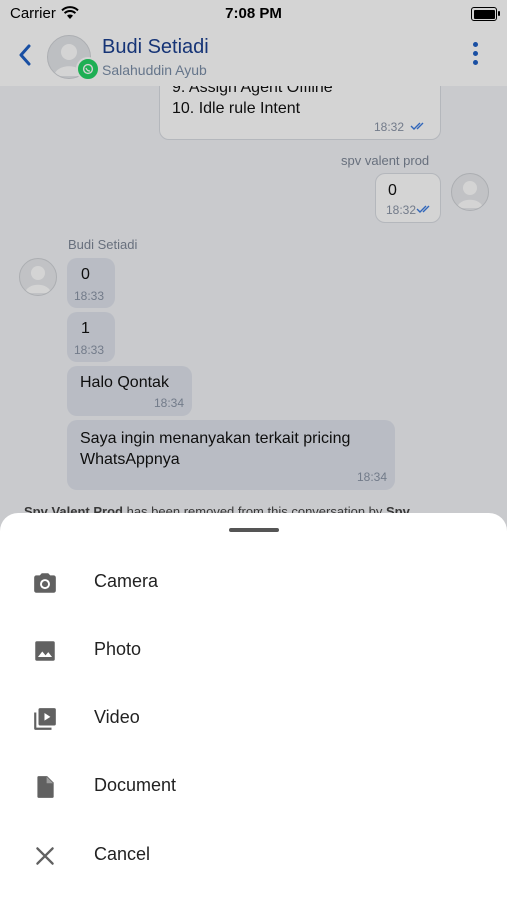 This screenshot has height=900, width=507. What do you see at coordinates (253, 786) in the screenshot?
I see `document-option: Document` at bounding box center [253, 786].